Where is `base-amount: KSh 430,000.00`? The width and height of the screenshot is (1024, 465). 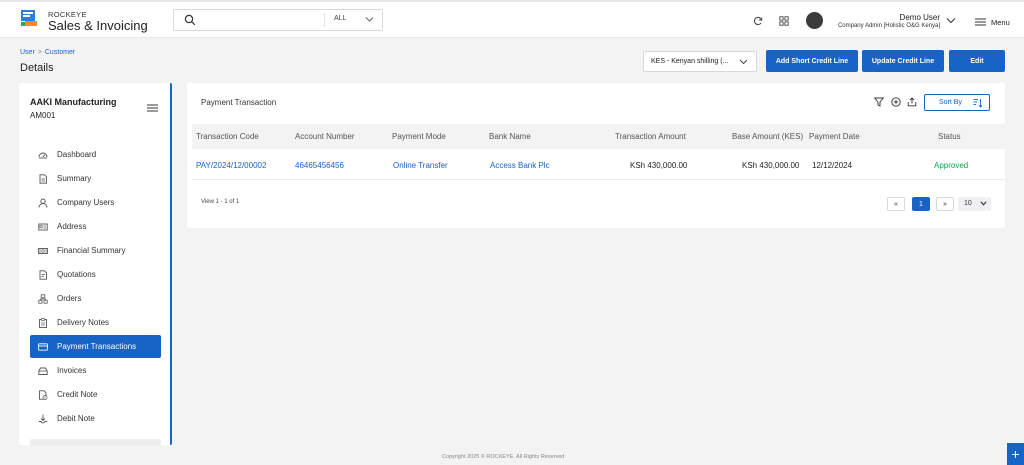 base-amount: KSh 430,000.00 is located at coordinates (771, 165).